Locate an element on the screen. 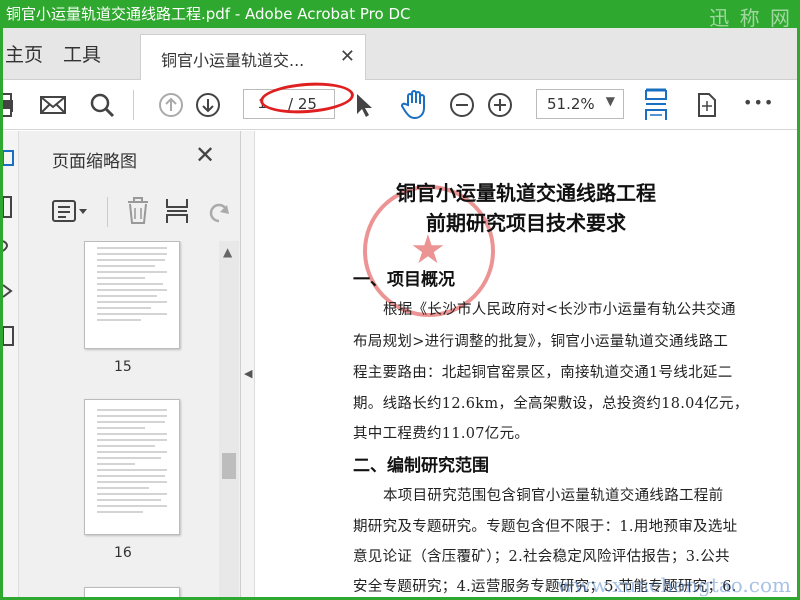  tab-document: 铜官小运量轨道交... ✕ is located at coordinates (253, 57).